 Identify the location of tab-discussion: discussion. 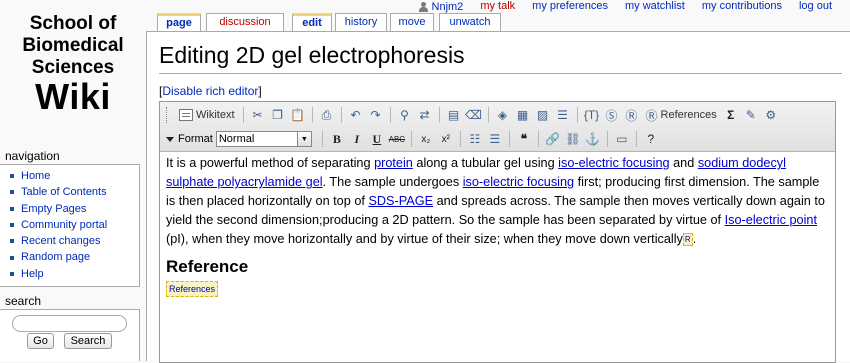
(245, 22).